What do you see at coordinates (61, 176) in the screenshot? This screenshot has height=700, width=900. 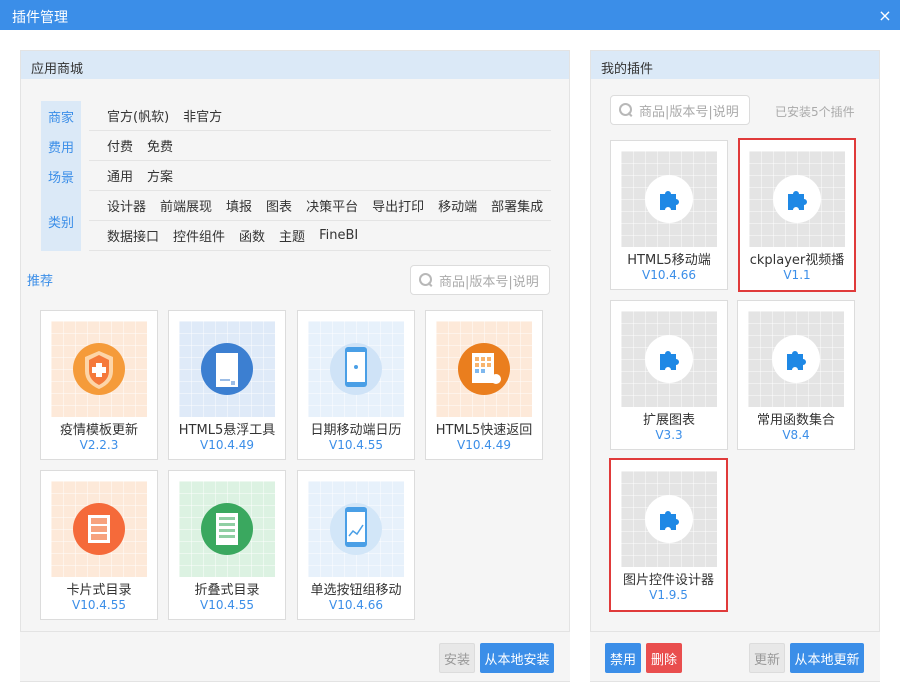 I see `filter-label-scene: 场景` at bounding box center [61, 176].